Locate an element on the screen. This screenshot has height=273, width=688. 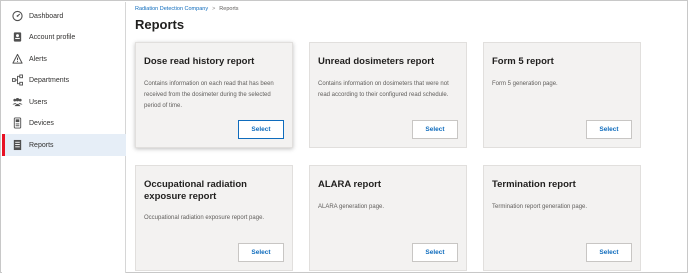
card-title: ALARA report is located at coordinates (349, 184).